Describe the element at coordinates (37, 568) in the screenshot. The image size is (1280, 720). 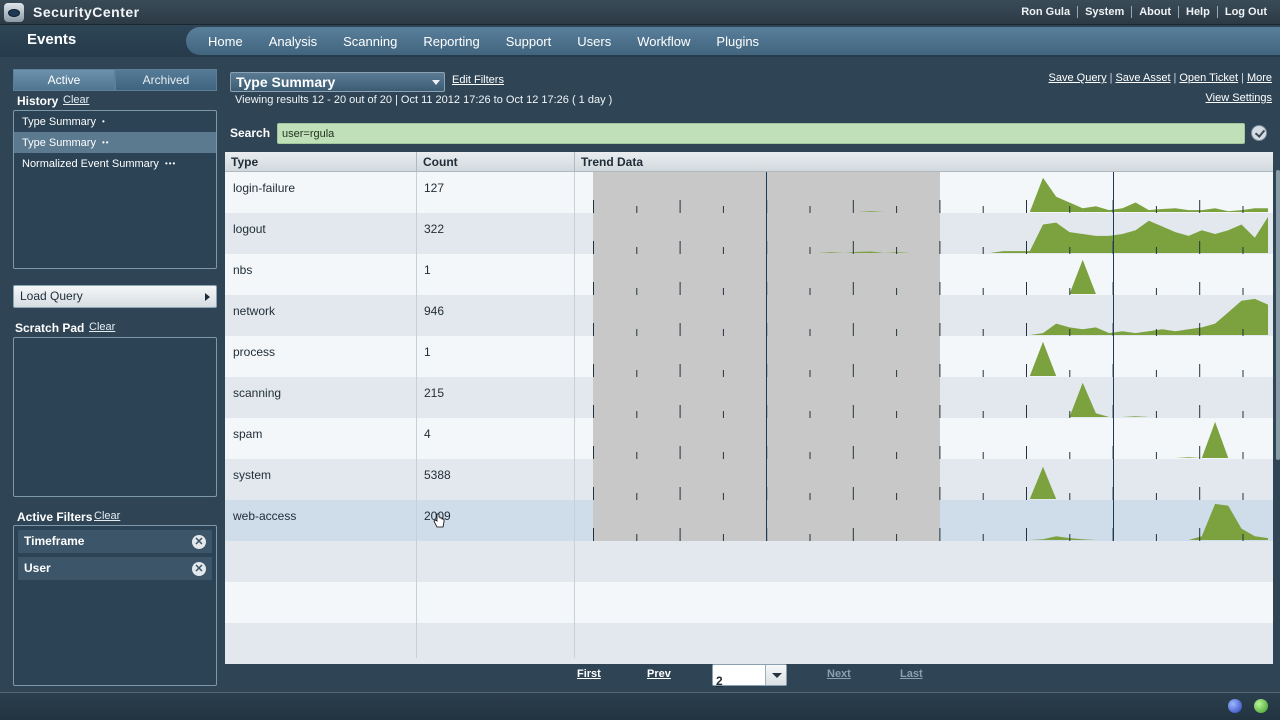
I see `filter-label: User` at that location.